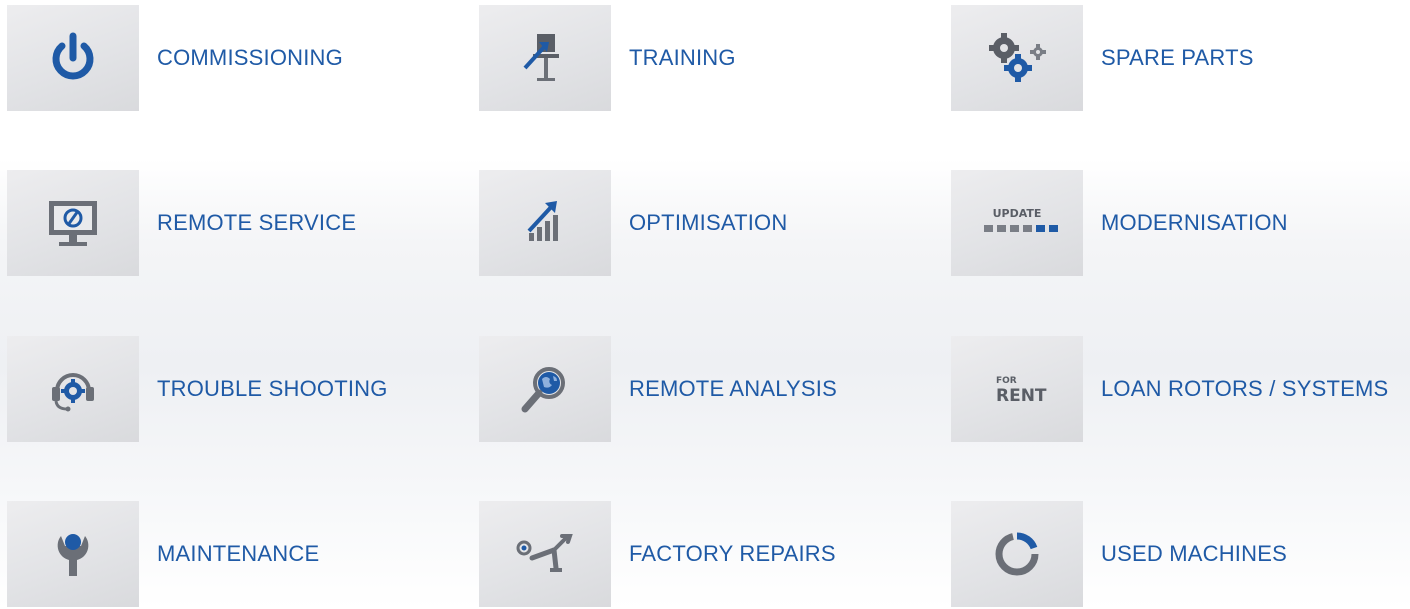  I want to click on monitor-icon, so click(73, 223).